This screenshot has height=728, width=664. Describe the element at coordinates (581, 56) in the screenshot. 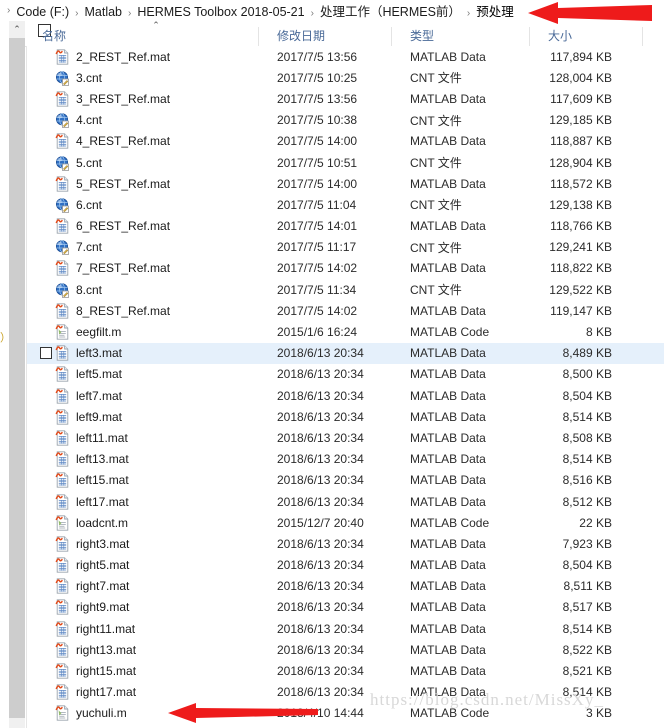

I see `cell-file-size: 117,894 KB` at that location.